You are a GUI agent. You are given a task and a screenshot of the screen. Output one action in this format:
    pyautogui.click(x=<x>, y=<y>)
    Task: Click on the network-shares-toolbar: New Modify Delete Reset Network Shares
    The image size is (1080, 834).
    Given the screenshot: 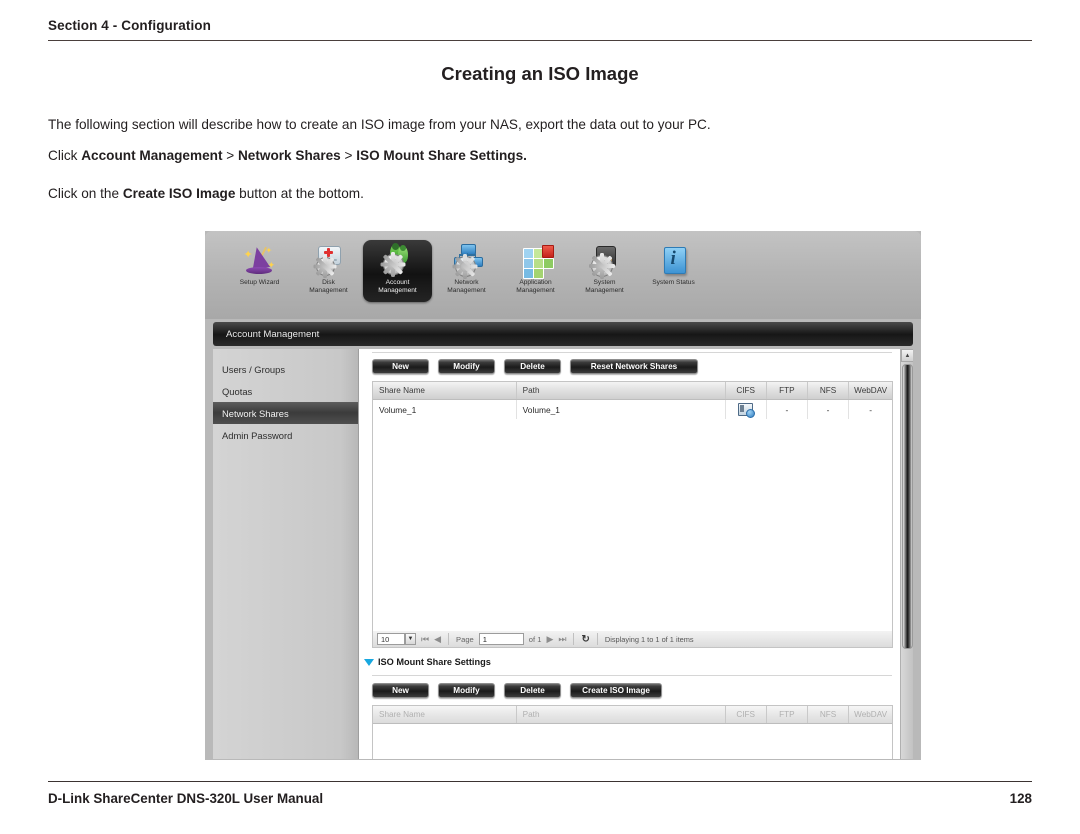 What is the action you would take?
    pyautogui.click(x=535, y=366)
    